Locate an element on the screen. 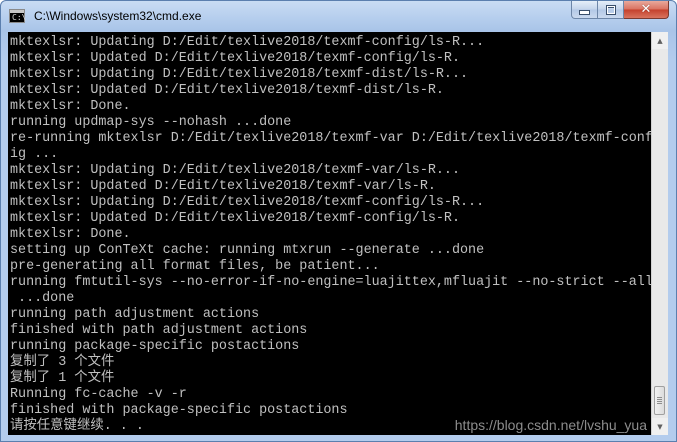 The image size is (677, 442). maximize-icon is located at coordinates (610, 9).